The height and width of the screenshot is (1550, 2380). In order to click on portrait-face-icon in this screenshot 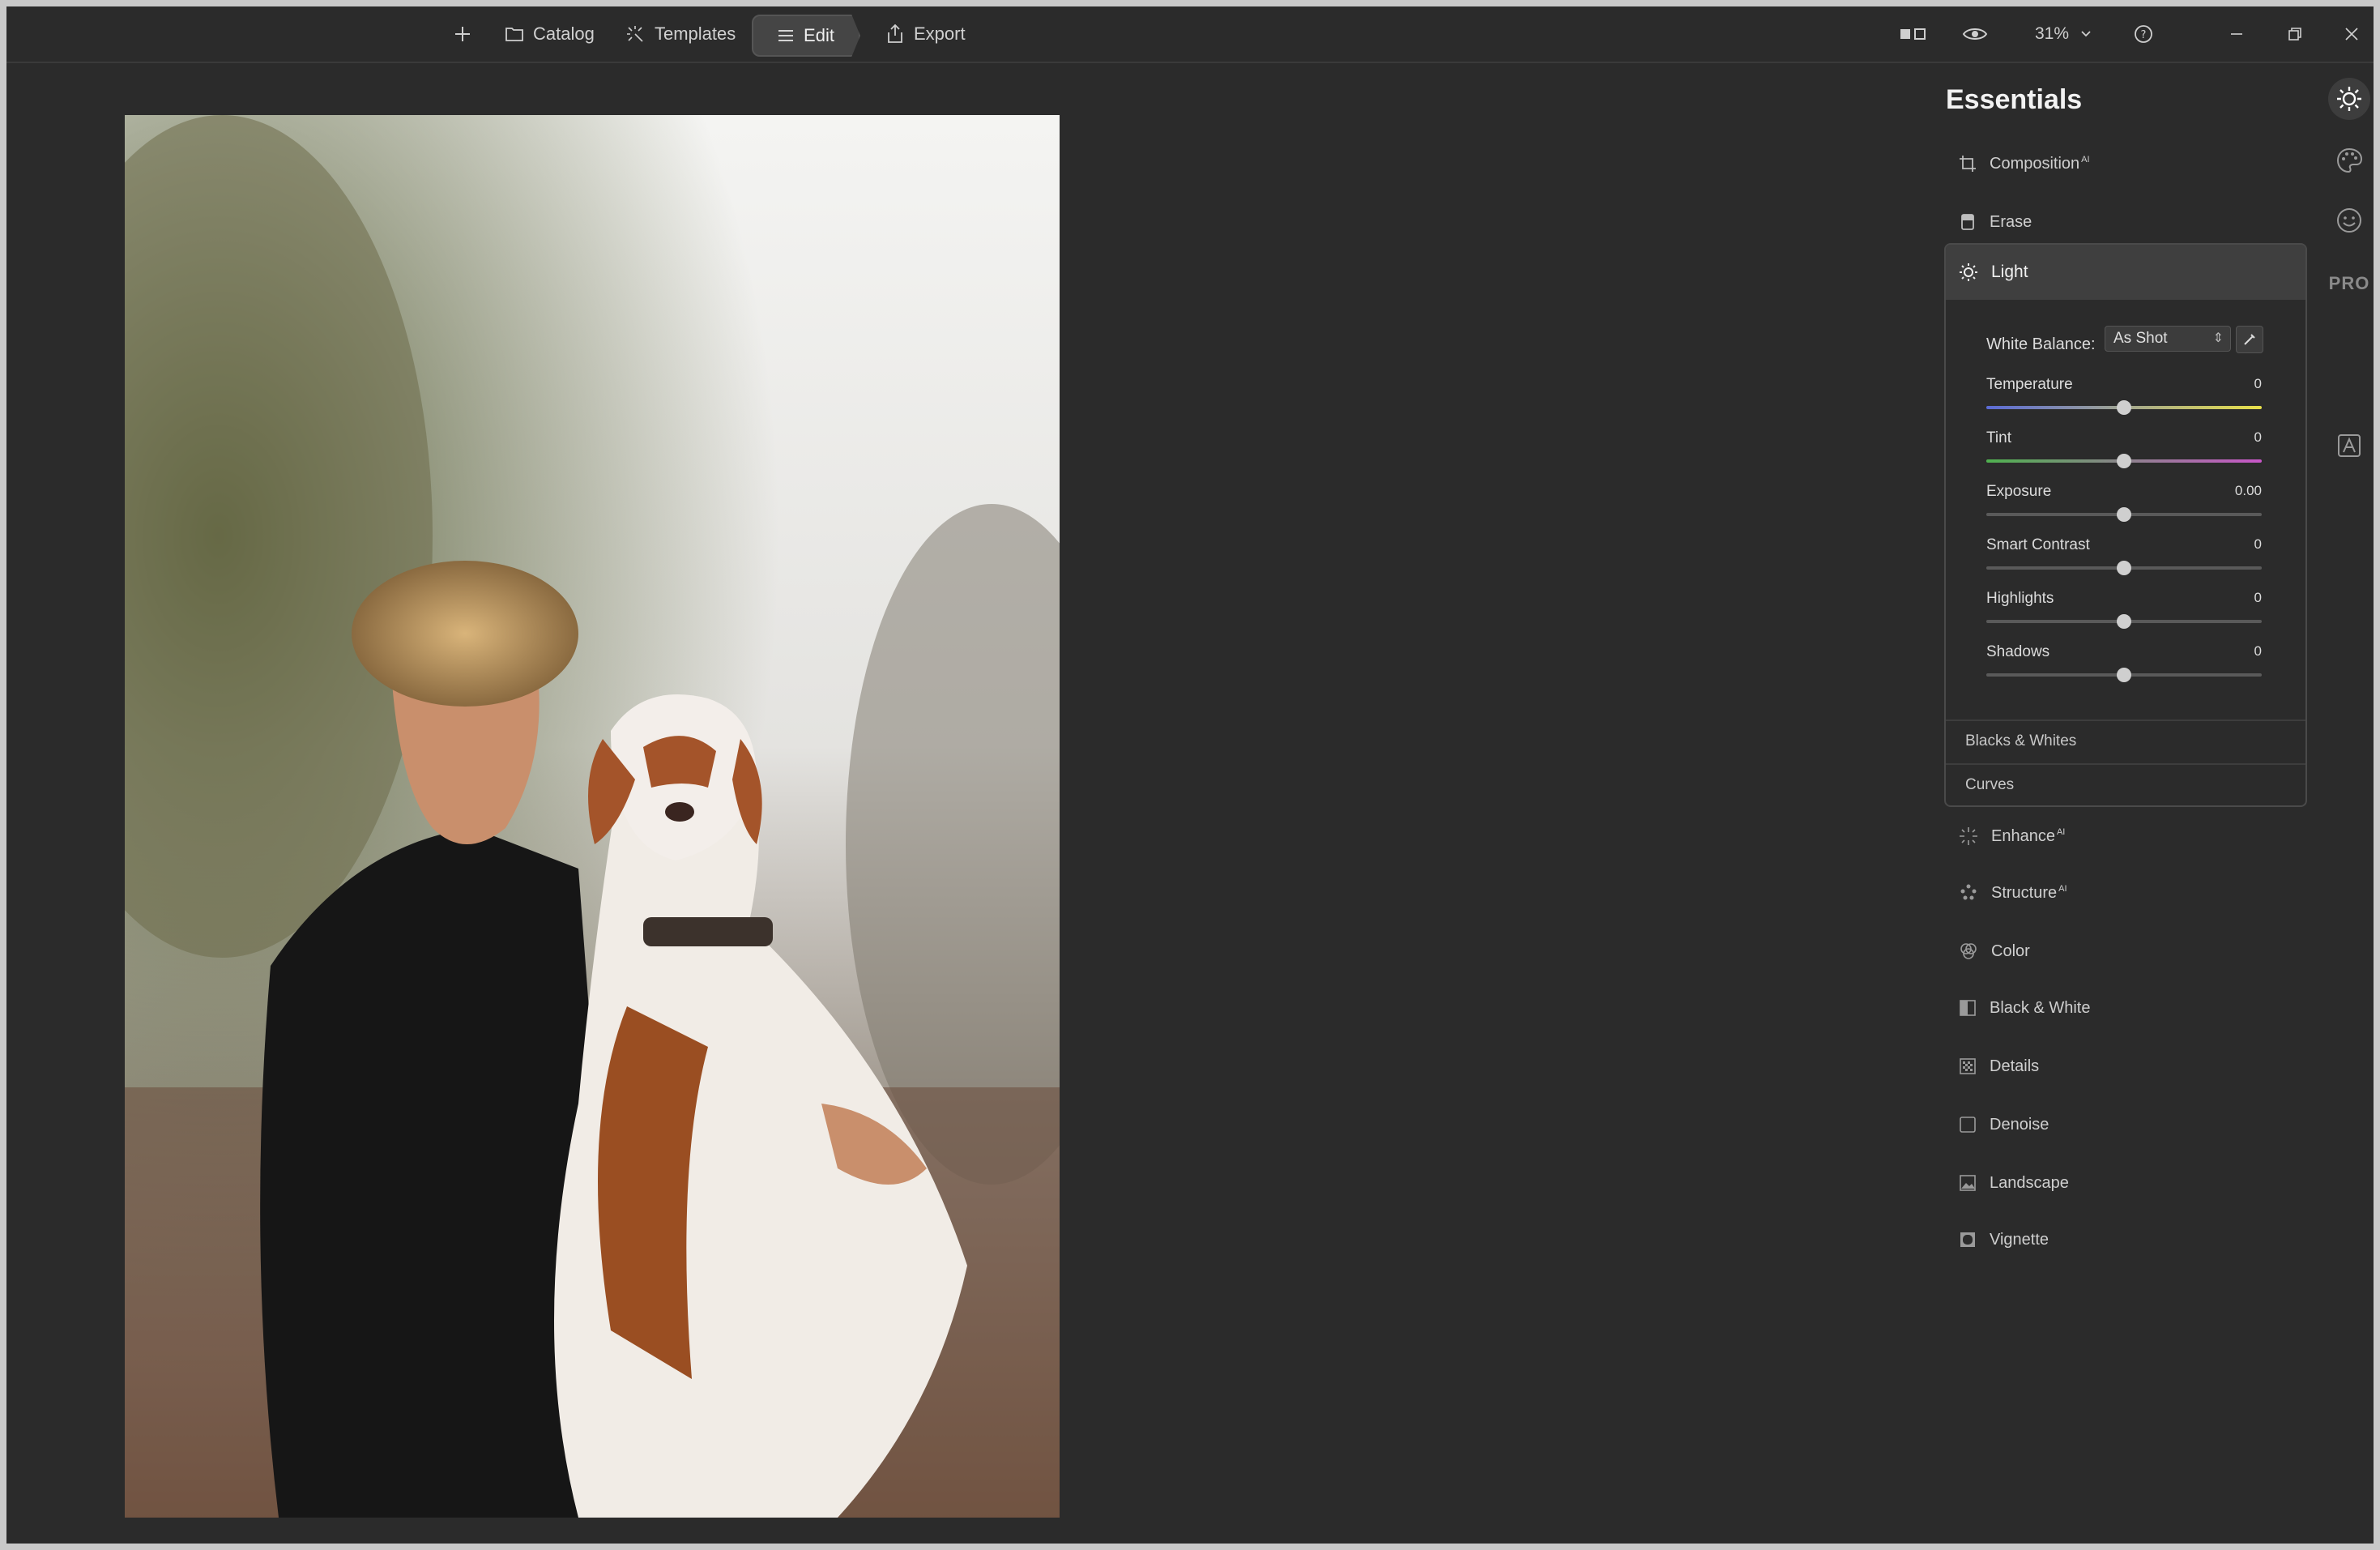, I will do `click(2349, 220)`.